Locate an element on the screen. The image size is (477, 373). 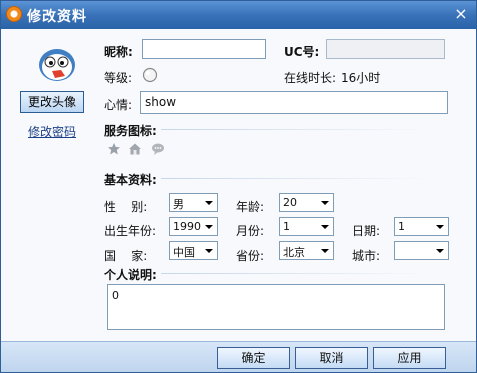
country-value: 中国 is located at coordinates (184, 252).